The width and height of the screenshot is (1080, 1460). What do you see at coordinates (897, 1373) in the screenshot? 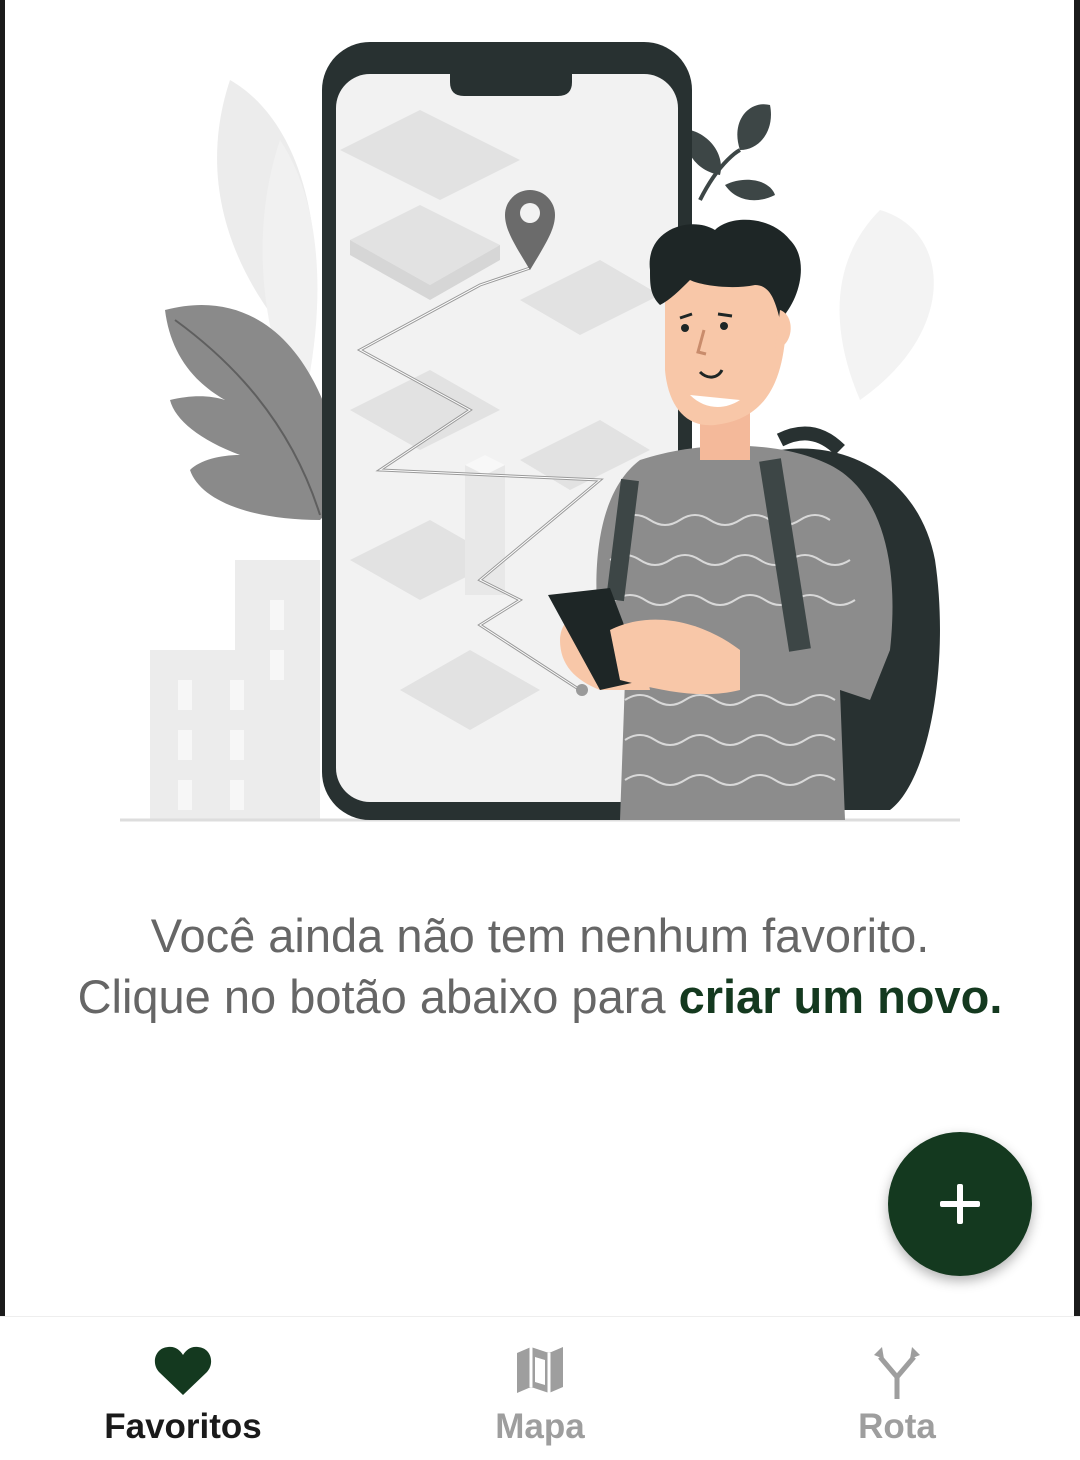
I see `route-icon` at bounding box center [897, 1373].